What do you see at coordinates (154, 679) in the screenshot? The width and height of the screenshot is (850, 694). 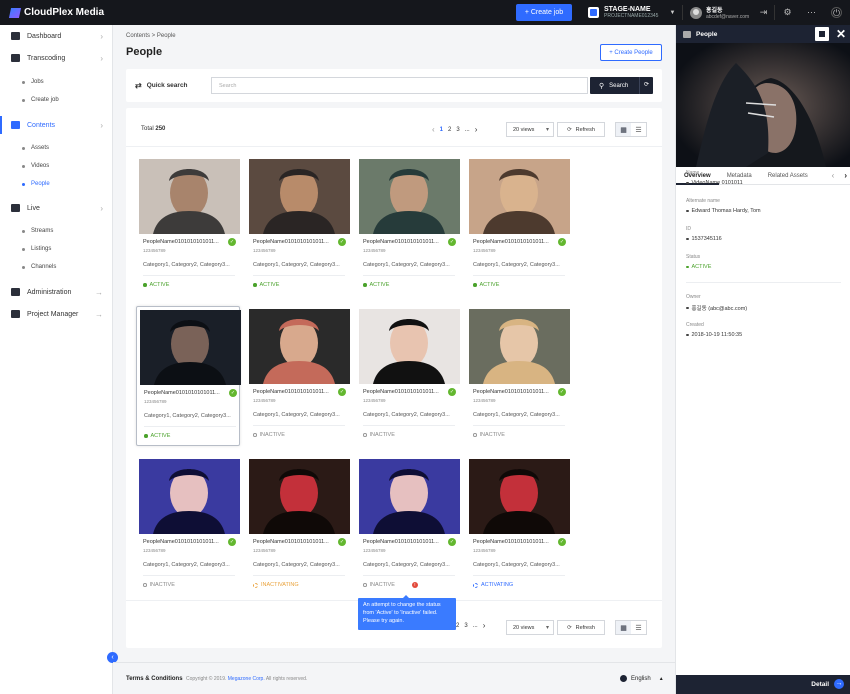 I see `terms-link: Terms & Conditions` at bounding box center [154, 679].